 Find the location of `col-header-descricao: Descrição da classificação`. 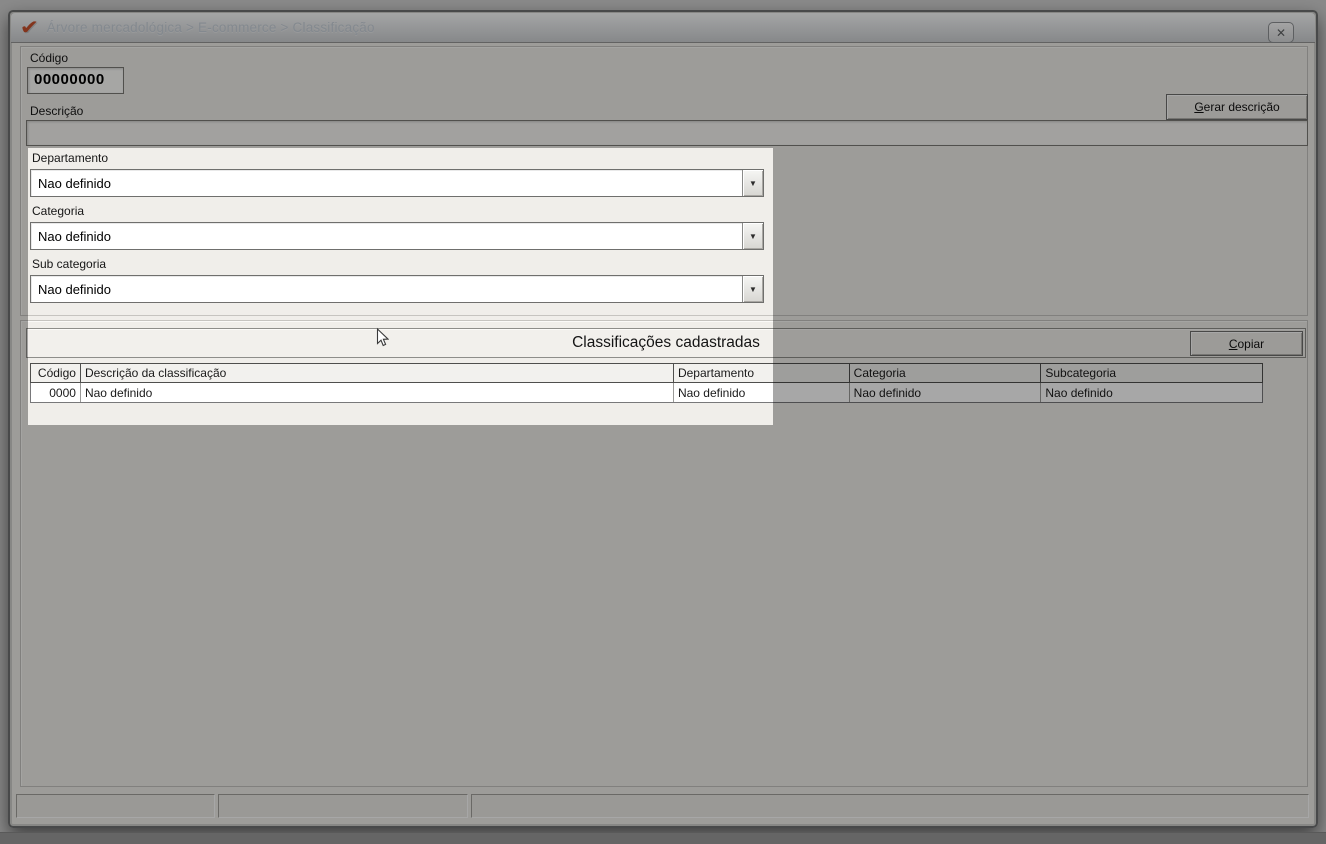

col-header-descricao: Descrição da classificação is located at coordinates (377, 373).